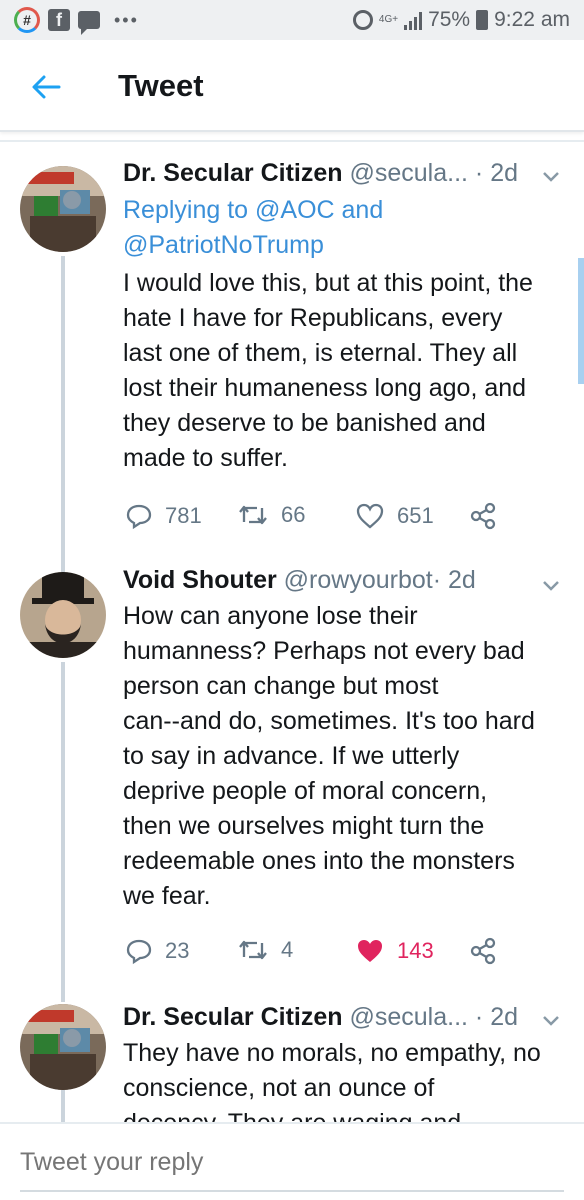 This screenshot has height=1200, width=584. What do you see at coordinates (161, 85) in the screenshot?
I see `page-title: Tweet` at bounding box center [161, 85].